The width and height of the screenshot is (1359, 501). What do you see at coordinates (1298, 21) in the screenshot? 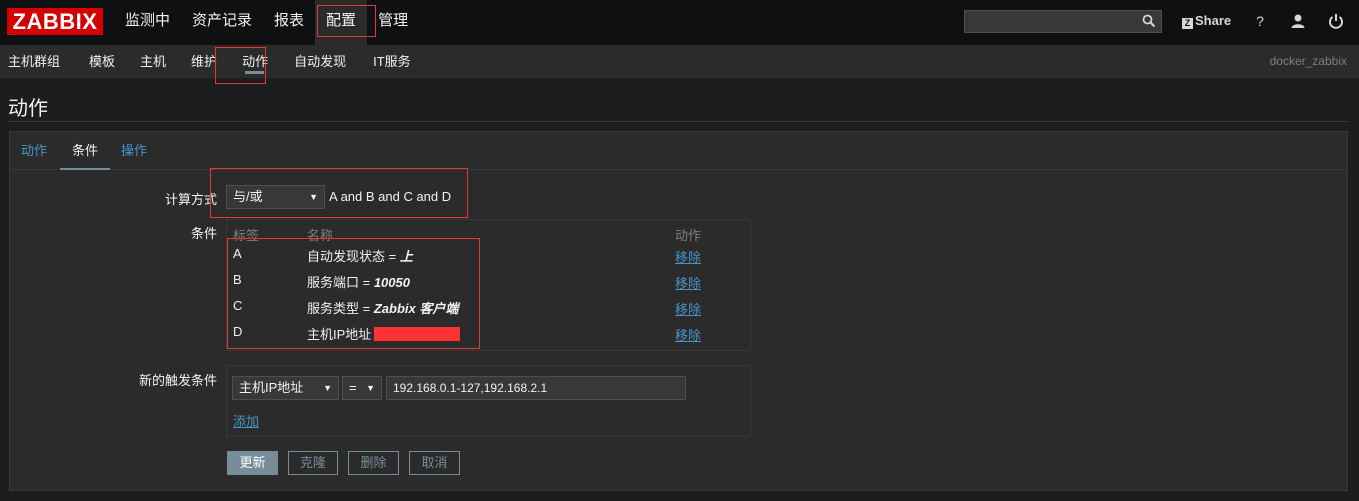
I see `user-profile-icon` at bounding box center [1298, 21].